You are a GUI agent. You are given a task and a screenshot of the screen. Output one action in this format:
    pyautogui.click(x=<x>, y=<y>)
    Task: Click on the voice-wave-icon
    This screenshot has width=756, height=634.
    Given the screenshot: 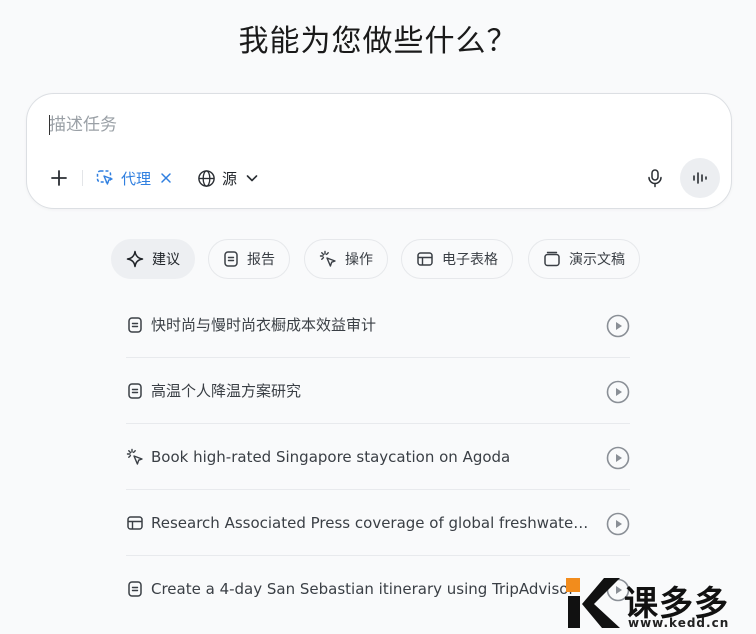 What is the action you would take?
    pyautogui.click(x=700, y=178)
    